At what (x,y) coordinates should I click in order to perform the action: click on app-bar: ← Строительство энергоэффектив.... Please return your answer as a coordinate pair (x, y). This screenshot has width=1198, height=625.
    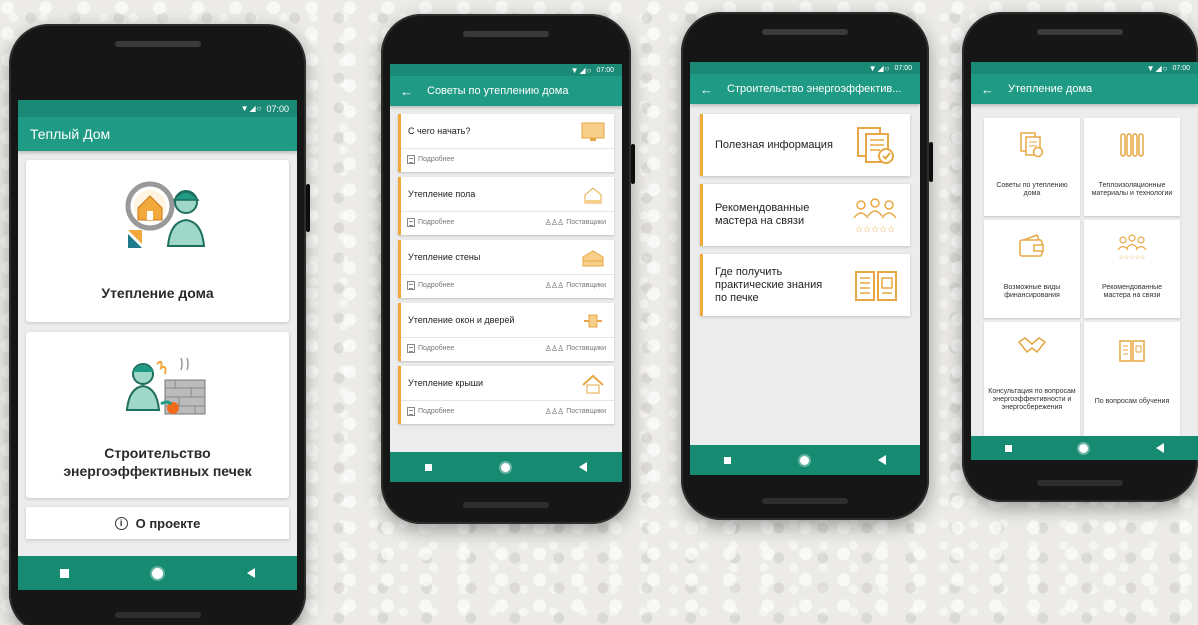
    Looking at the image, I should click on (805, 89).